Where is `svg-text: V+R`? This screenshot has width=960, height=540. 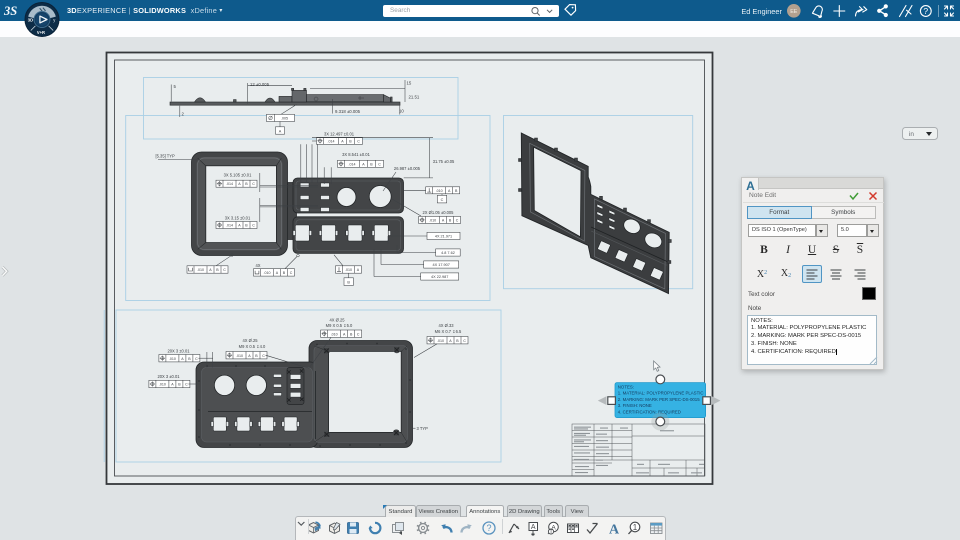 svg-text: V+R is located at coordinates (41, 32).